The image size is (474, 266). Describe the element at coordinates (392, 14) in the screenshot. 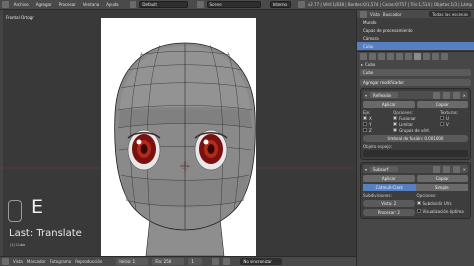

I see `outliner-menu-buscador: Buscador` at that location.